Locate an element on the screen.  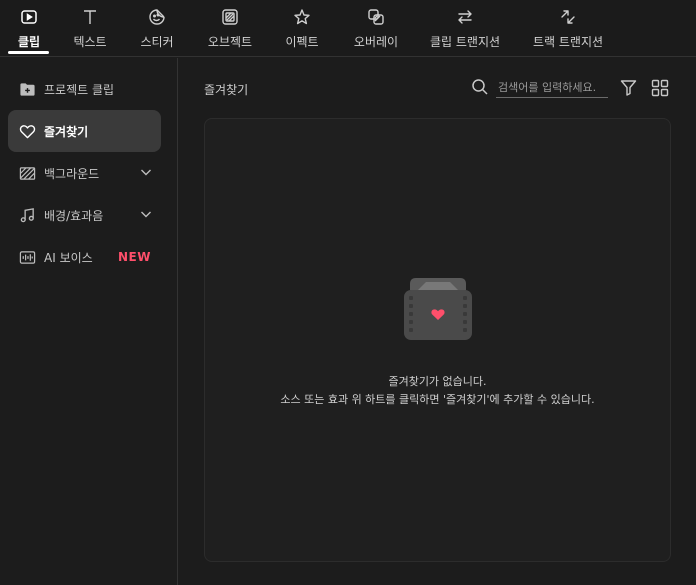
sidebar-item-label: 백그라운드 is located at coordinates (72, 173).